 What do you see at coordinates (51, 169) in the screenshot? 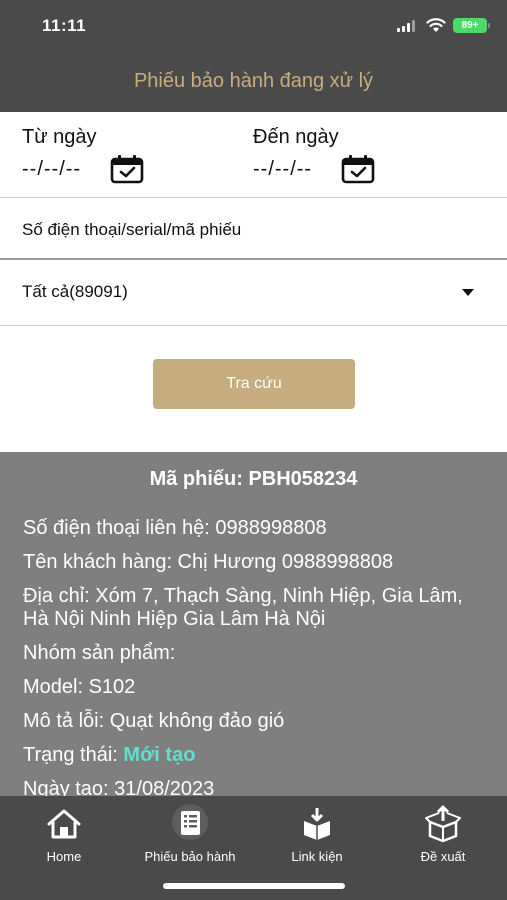
I see `from-date-value: --/--/--` at bounding box center [51, 169].